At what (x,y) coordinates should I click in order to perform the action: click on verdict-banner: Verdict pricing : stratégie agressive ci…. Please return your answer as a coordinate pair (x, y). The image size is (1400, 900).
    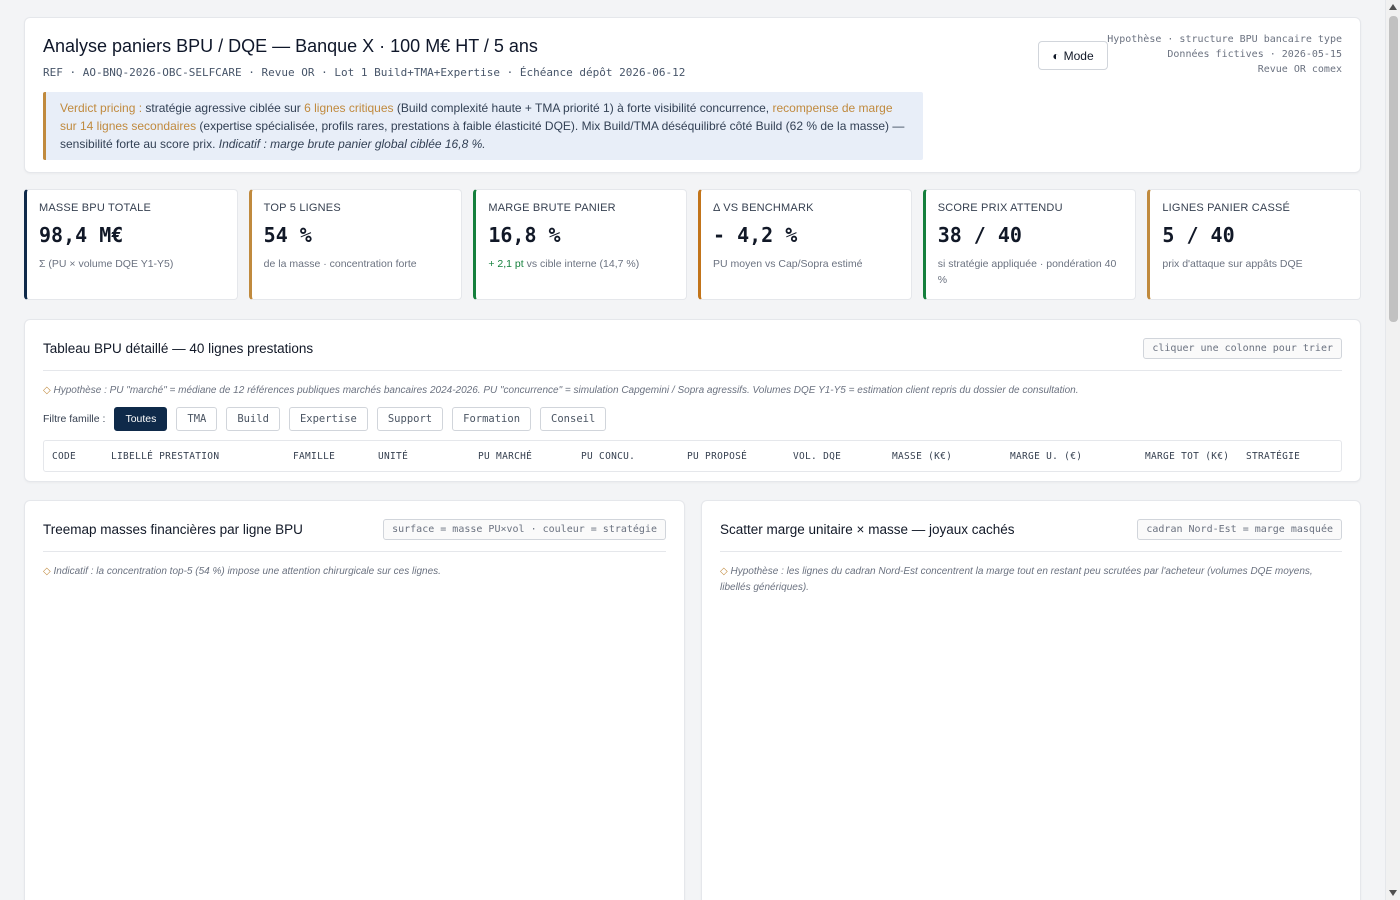
    Looking at the image, I should click on (483, 126).